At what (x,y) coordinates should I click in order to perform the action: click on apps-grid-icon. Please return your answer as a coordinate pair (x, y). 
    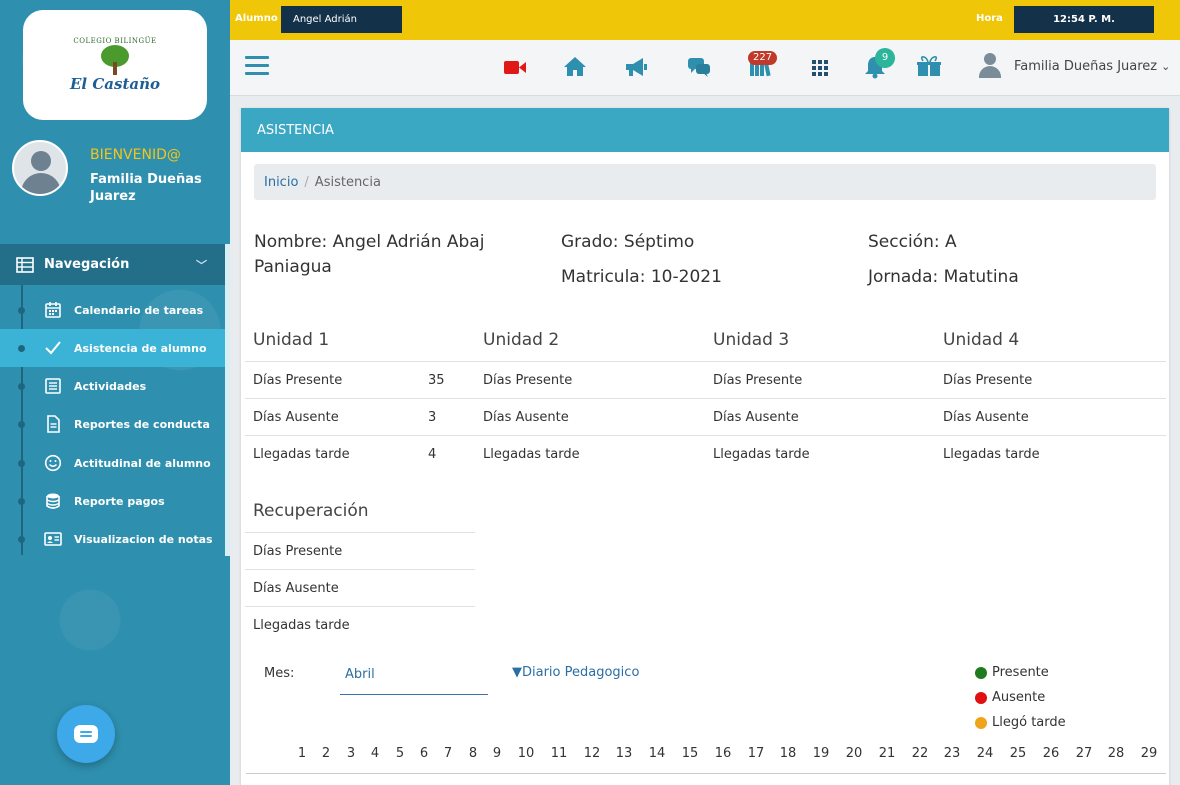
    Looking at the image, I should click on (820, 67).